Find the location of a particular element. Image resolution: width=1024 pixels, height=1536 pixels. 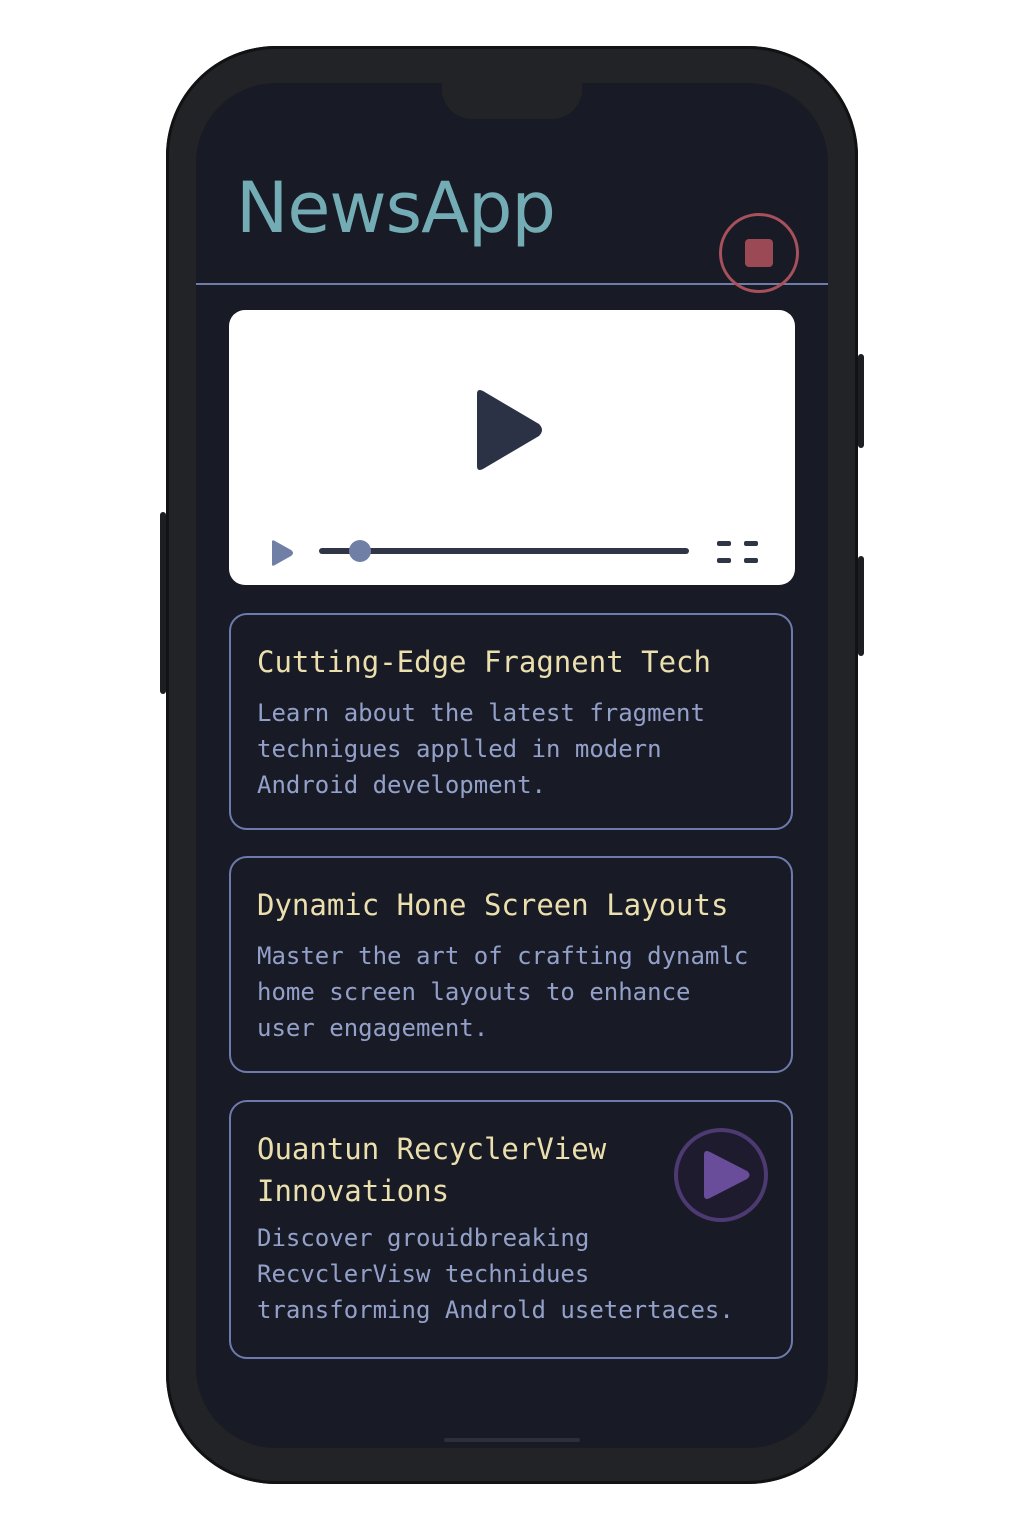

article-title: Dynamic Hone Screen Layouts is located at coordinates (493, 905).